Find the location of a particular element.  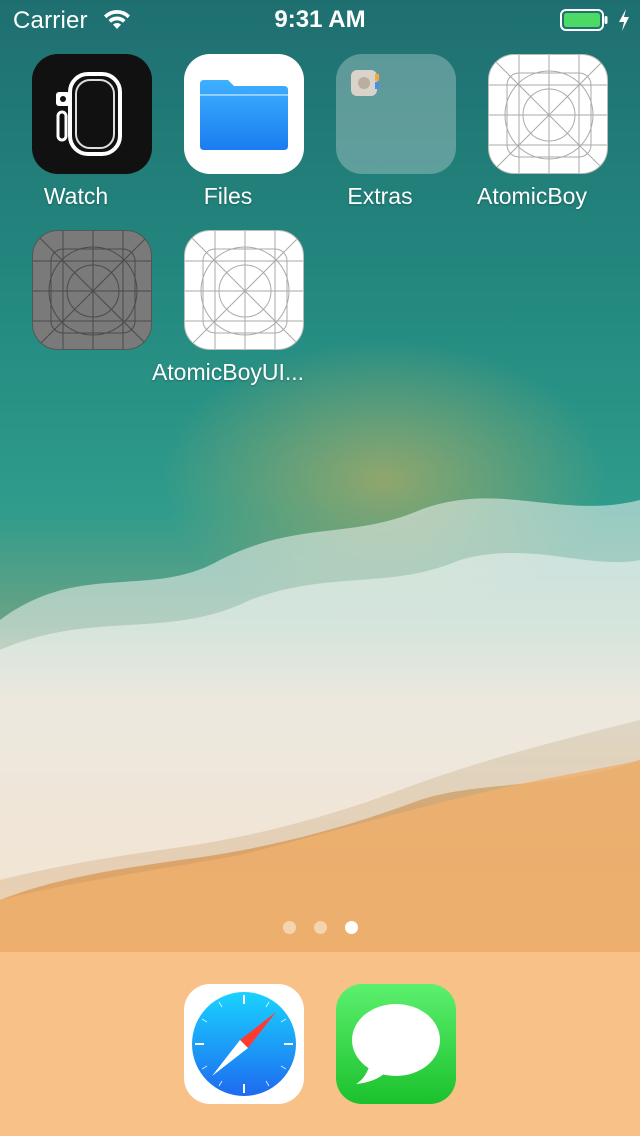

status-time: 9:31 AM is located at coordinates (320, 19).